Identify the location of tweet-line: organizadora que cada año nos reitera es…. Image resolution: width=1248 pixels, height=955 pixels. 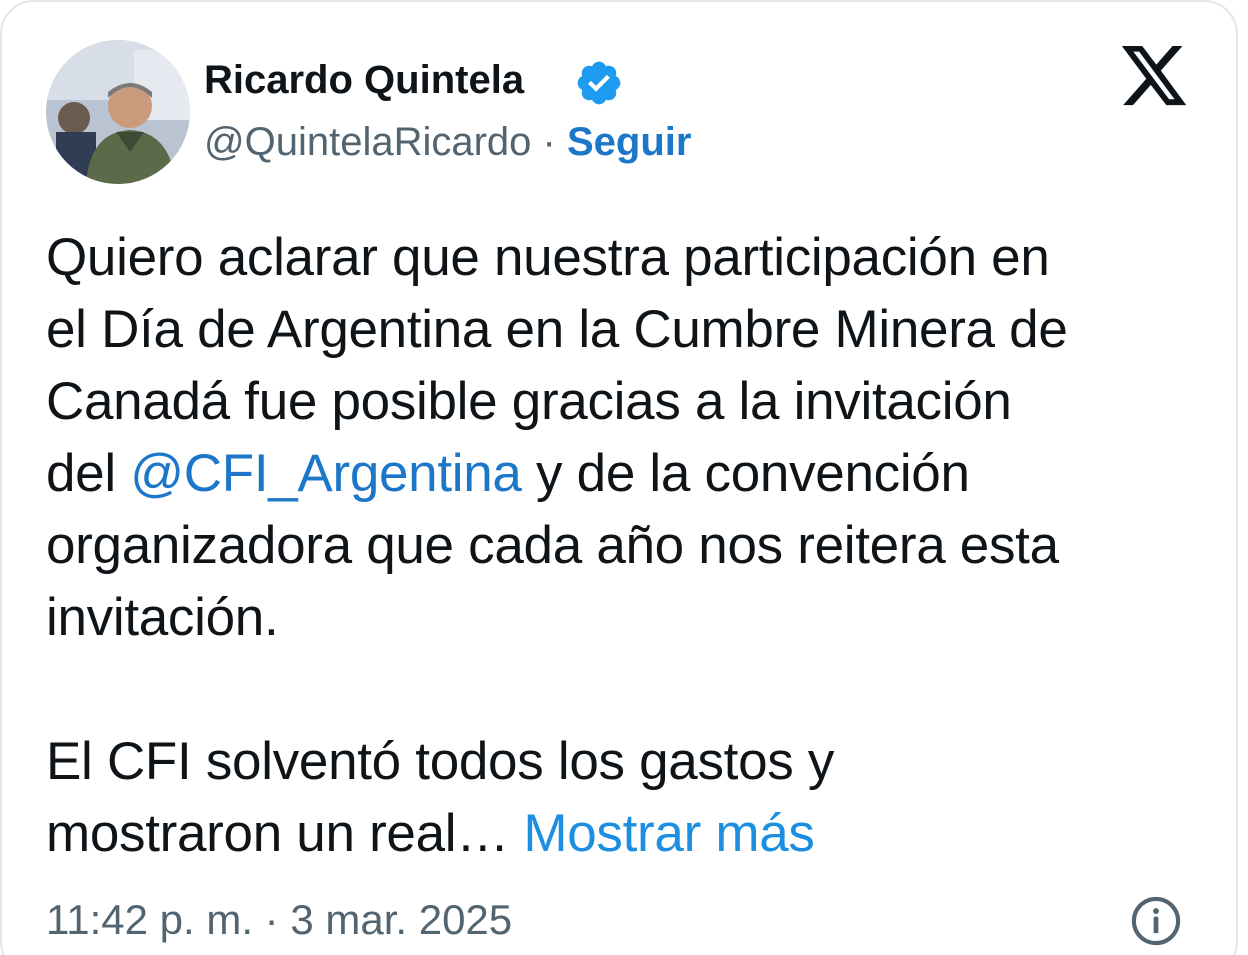
(552, 545).